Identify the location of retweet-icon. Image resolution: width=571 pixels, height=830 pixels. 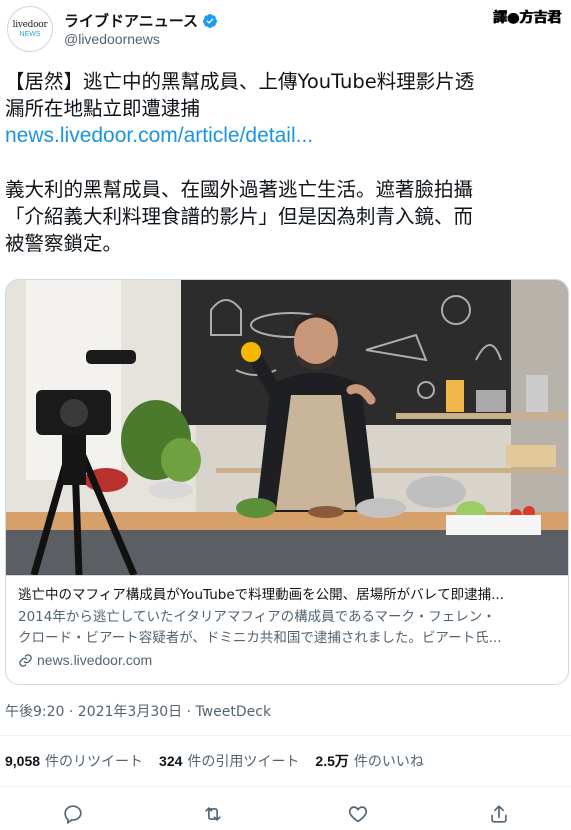
(213, 814).